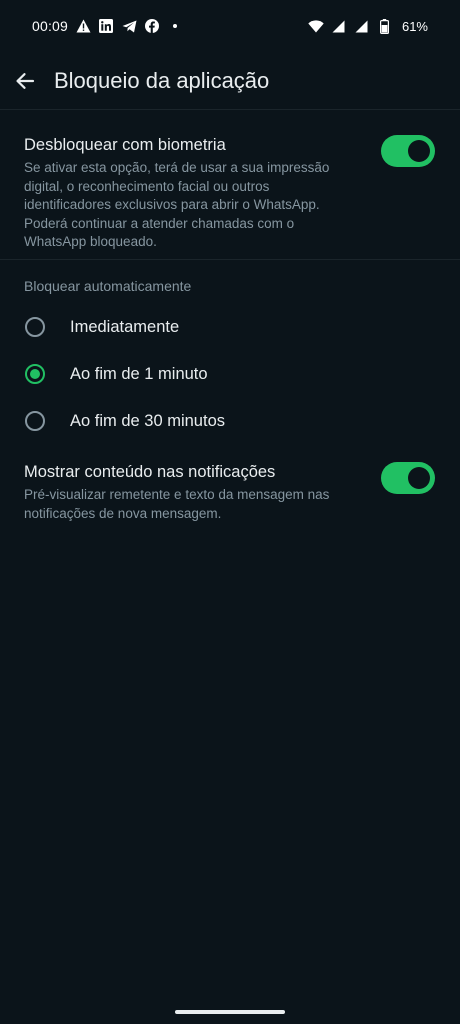 This screenshot has height=1024, width=460. I want to click on option-label: Imediatamente, so click(125, 326).